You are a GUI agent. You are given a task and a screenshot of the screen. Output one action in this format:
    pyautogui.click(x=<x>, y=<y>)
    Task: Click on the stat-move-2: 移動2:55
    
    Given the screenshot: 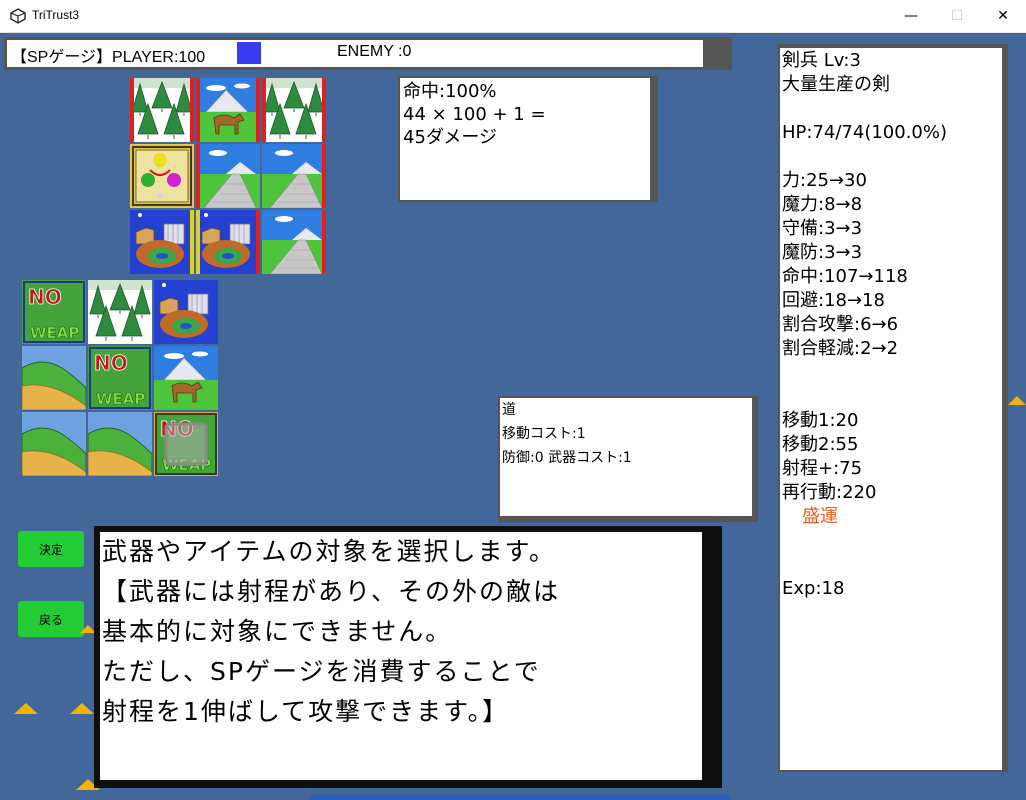 What is the action you would take?
    pyautogui.click(x=820, y=444)
    